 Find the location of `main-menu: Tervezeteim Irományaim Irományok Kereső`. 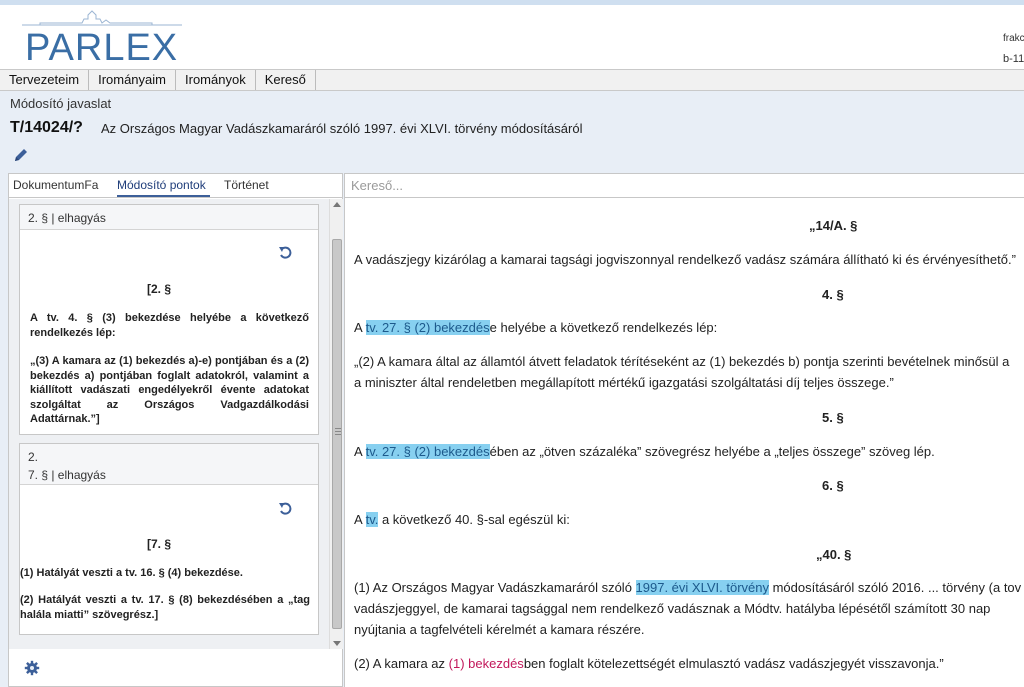

main-menu: Tervezeteim Irományaim Irományok Kereső is located at coordinates (512, 80).